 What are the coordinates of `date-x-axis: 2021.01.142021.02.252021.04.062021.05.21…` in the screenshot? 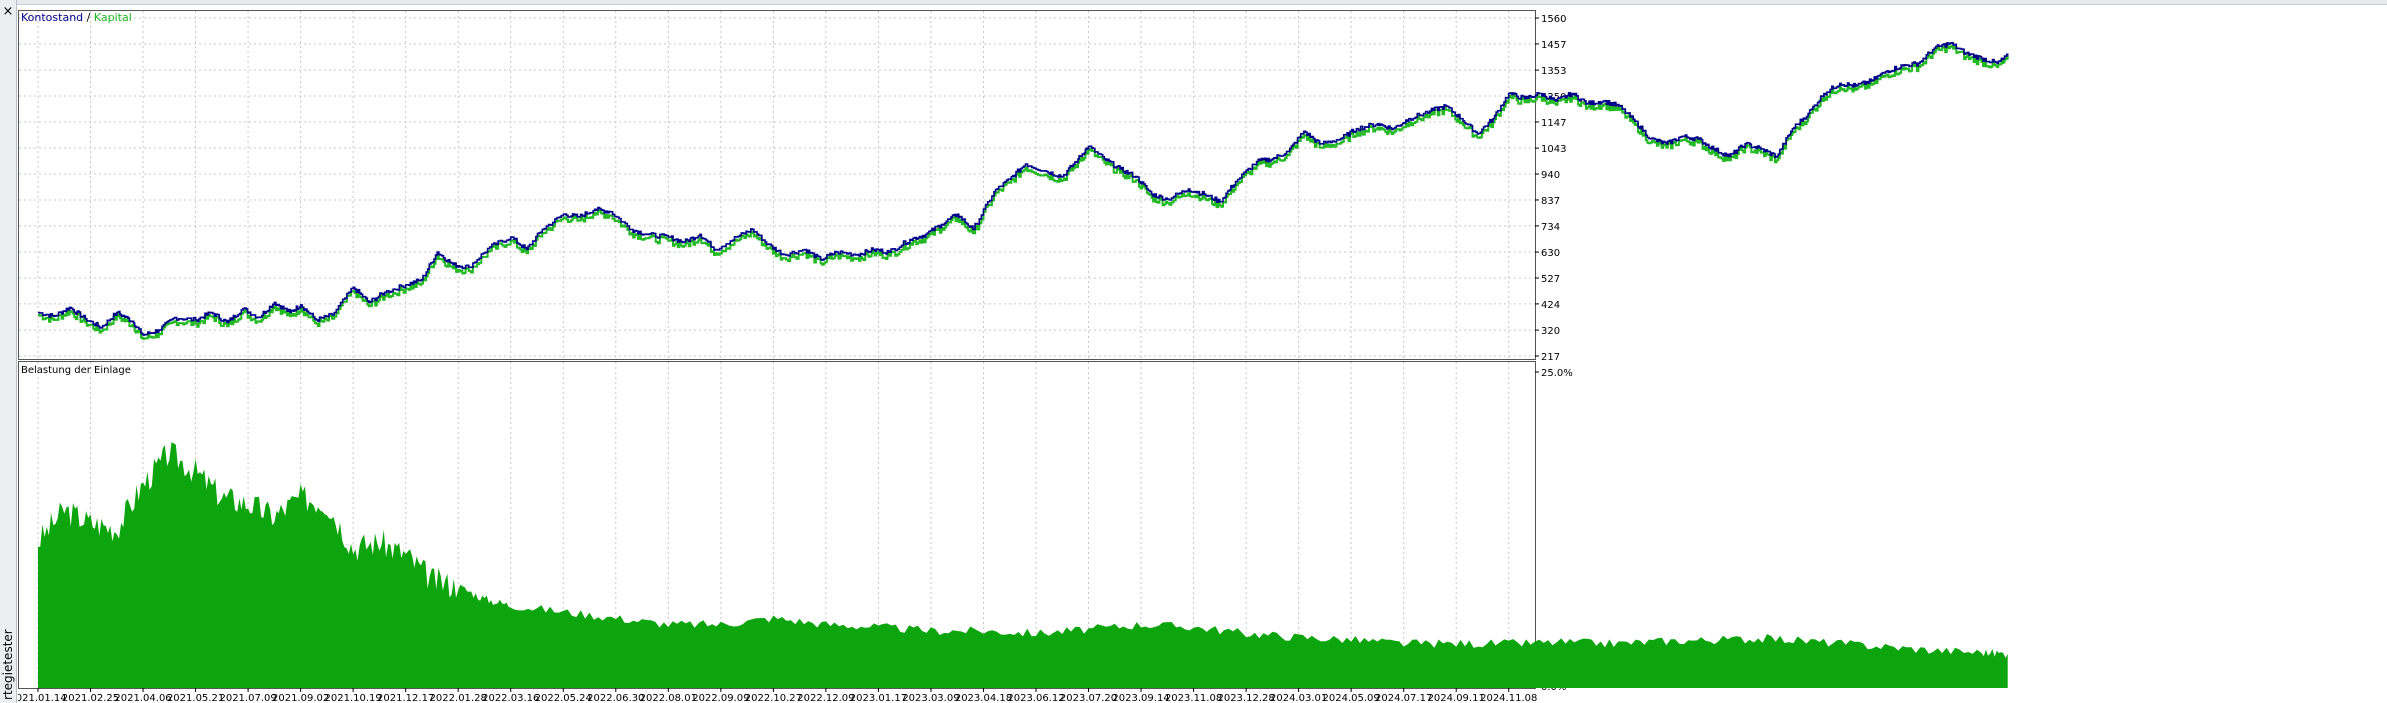 It's located at (777, 695).